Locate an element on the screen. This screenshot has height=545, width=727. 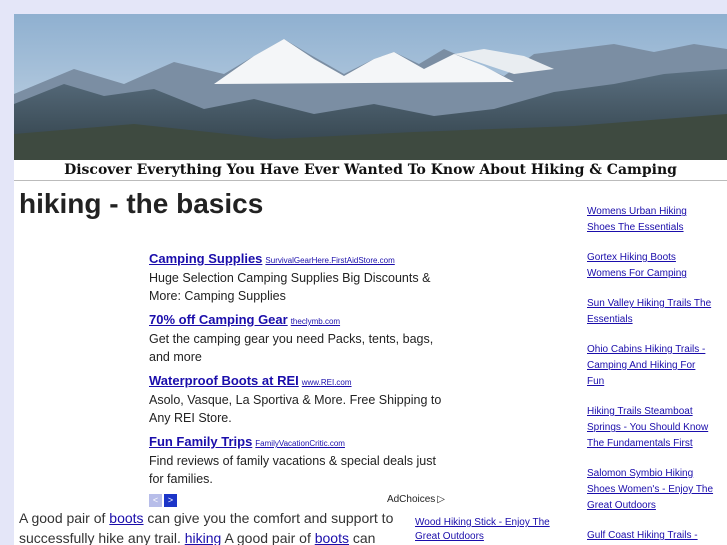
adchoices-link: AdChoices ▷ is located at coordinates (416, 499).